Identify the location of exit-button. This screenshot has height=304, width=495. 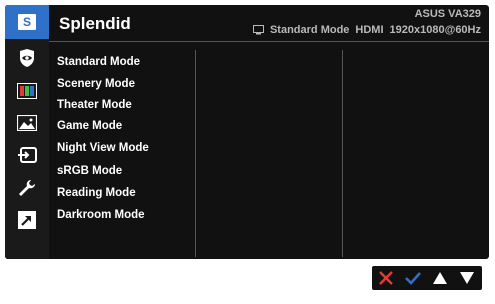
(386, 278).